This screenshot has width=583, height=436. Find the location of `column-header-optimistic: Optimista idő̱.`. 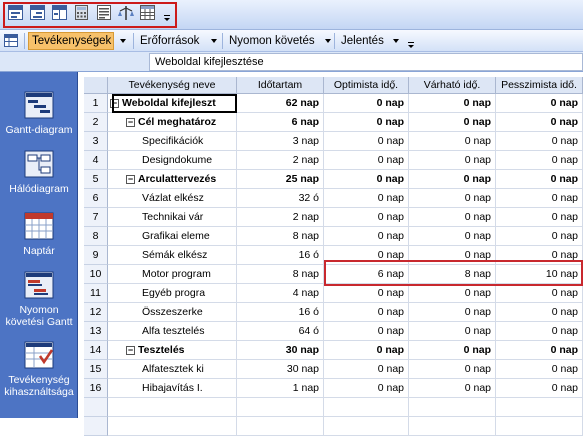

column-header-optimistic: Optimista idő̱. is located at coordinates (366, 85).